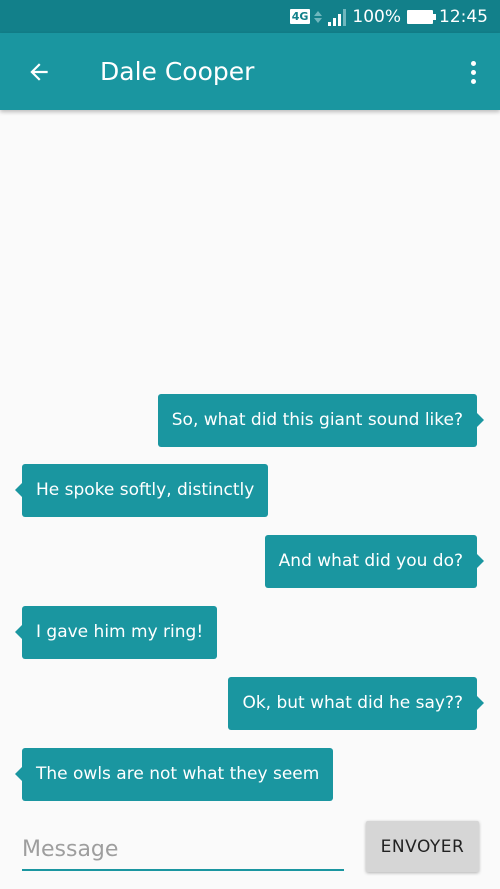 This screenshot has width=500, height=889. I want to click on message-bubble-outgoing: And what did you do?, so click(374, 561).